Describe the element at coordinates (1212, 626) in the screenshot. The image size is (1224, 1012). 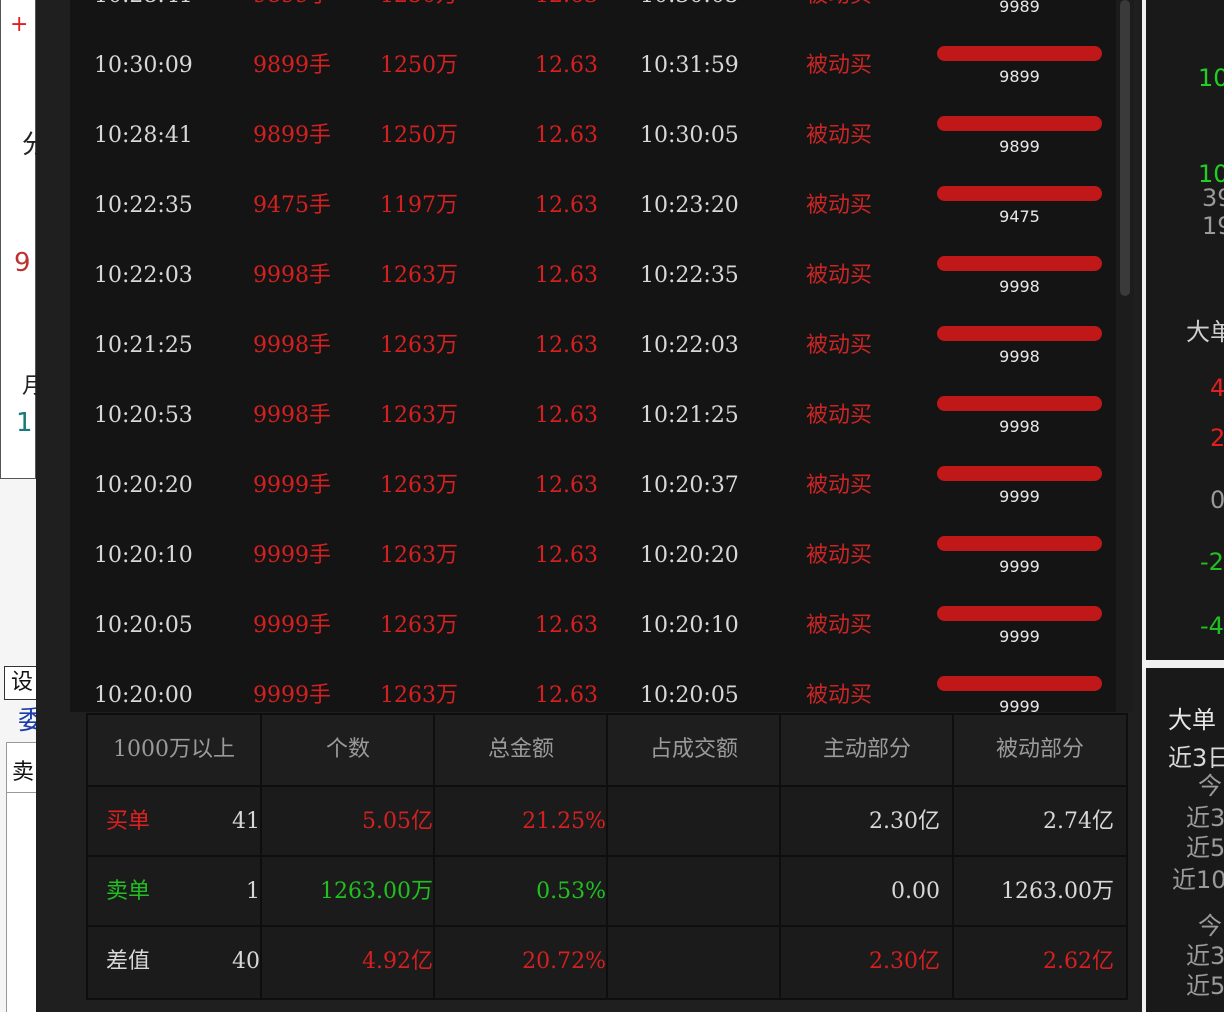
I see `axis-tick-label: -4` at that location.